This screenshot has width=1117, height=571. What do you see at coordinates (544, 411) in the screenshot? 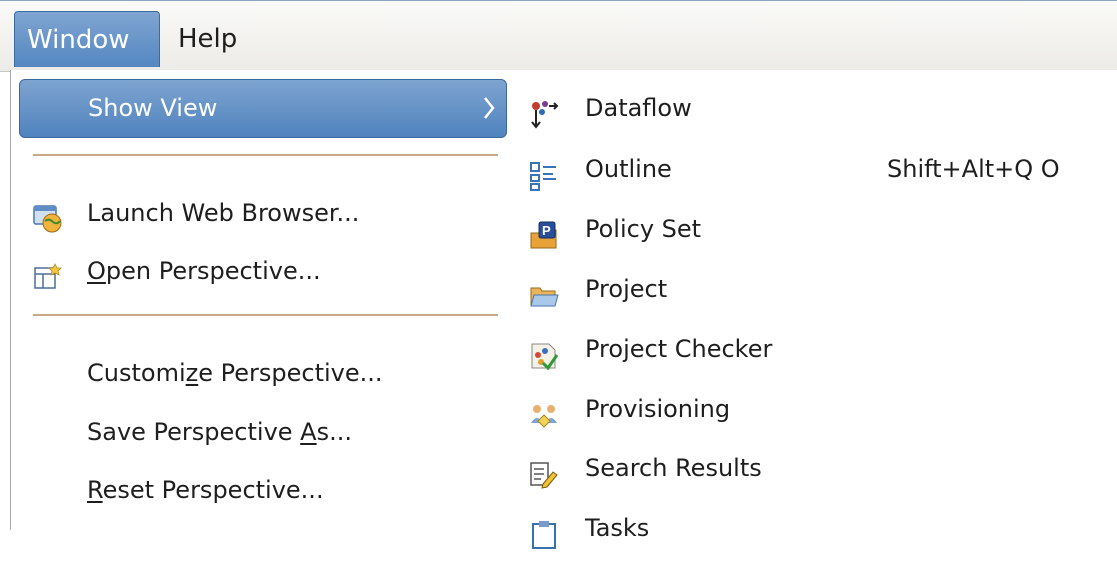
I see `provisioning-icon` at bounding box center [544, 411].